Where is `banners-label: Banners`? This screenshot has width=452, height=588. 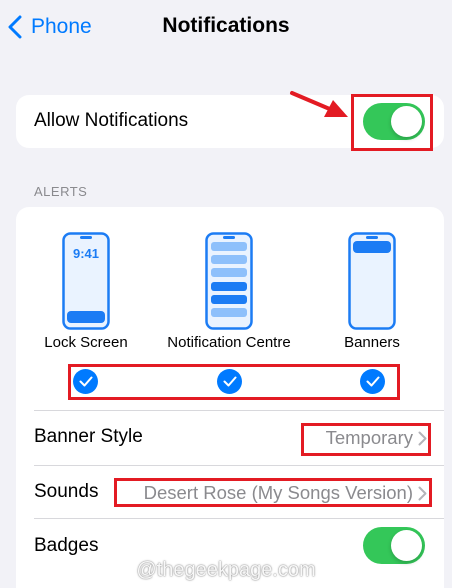
banners-label: Banners is located at coordinates (372, 342).